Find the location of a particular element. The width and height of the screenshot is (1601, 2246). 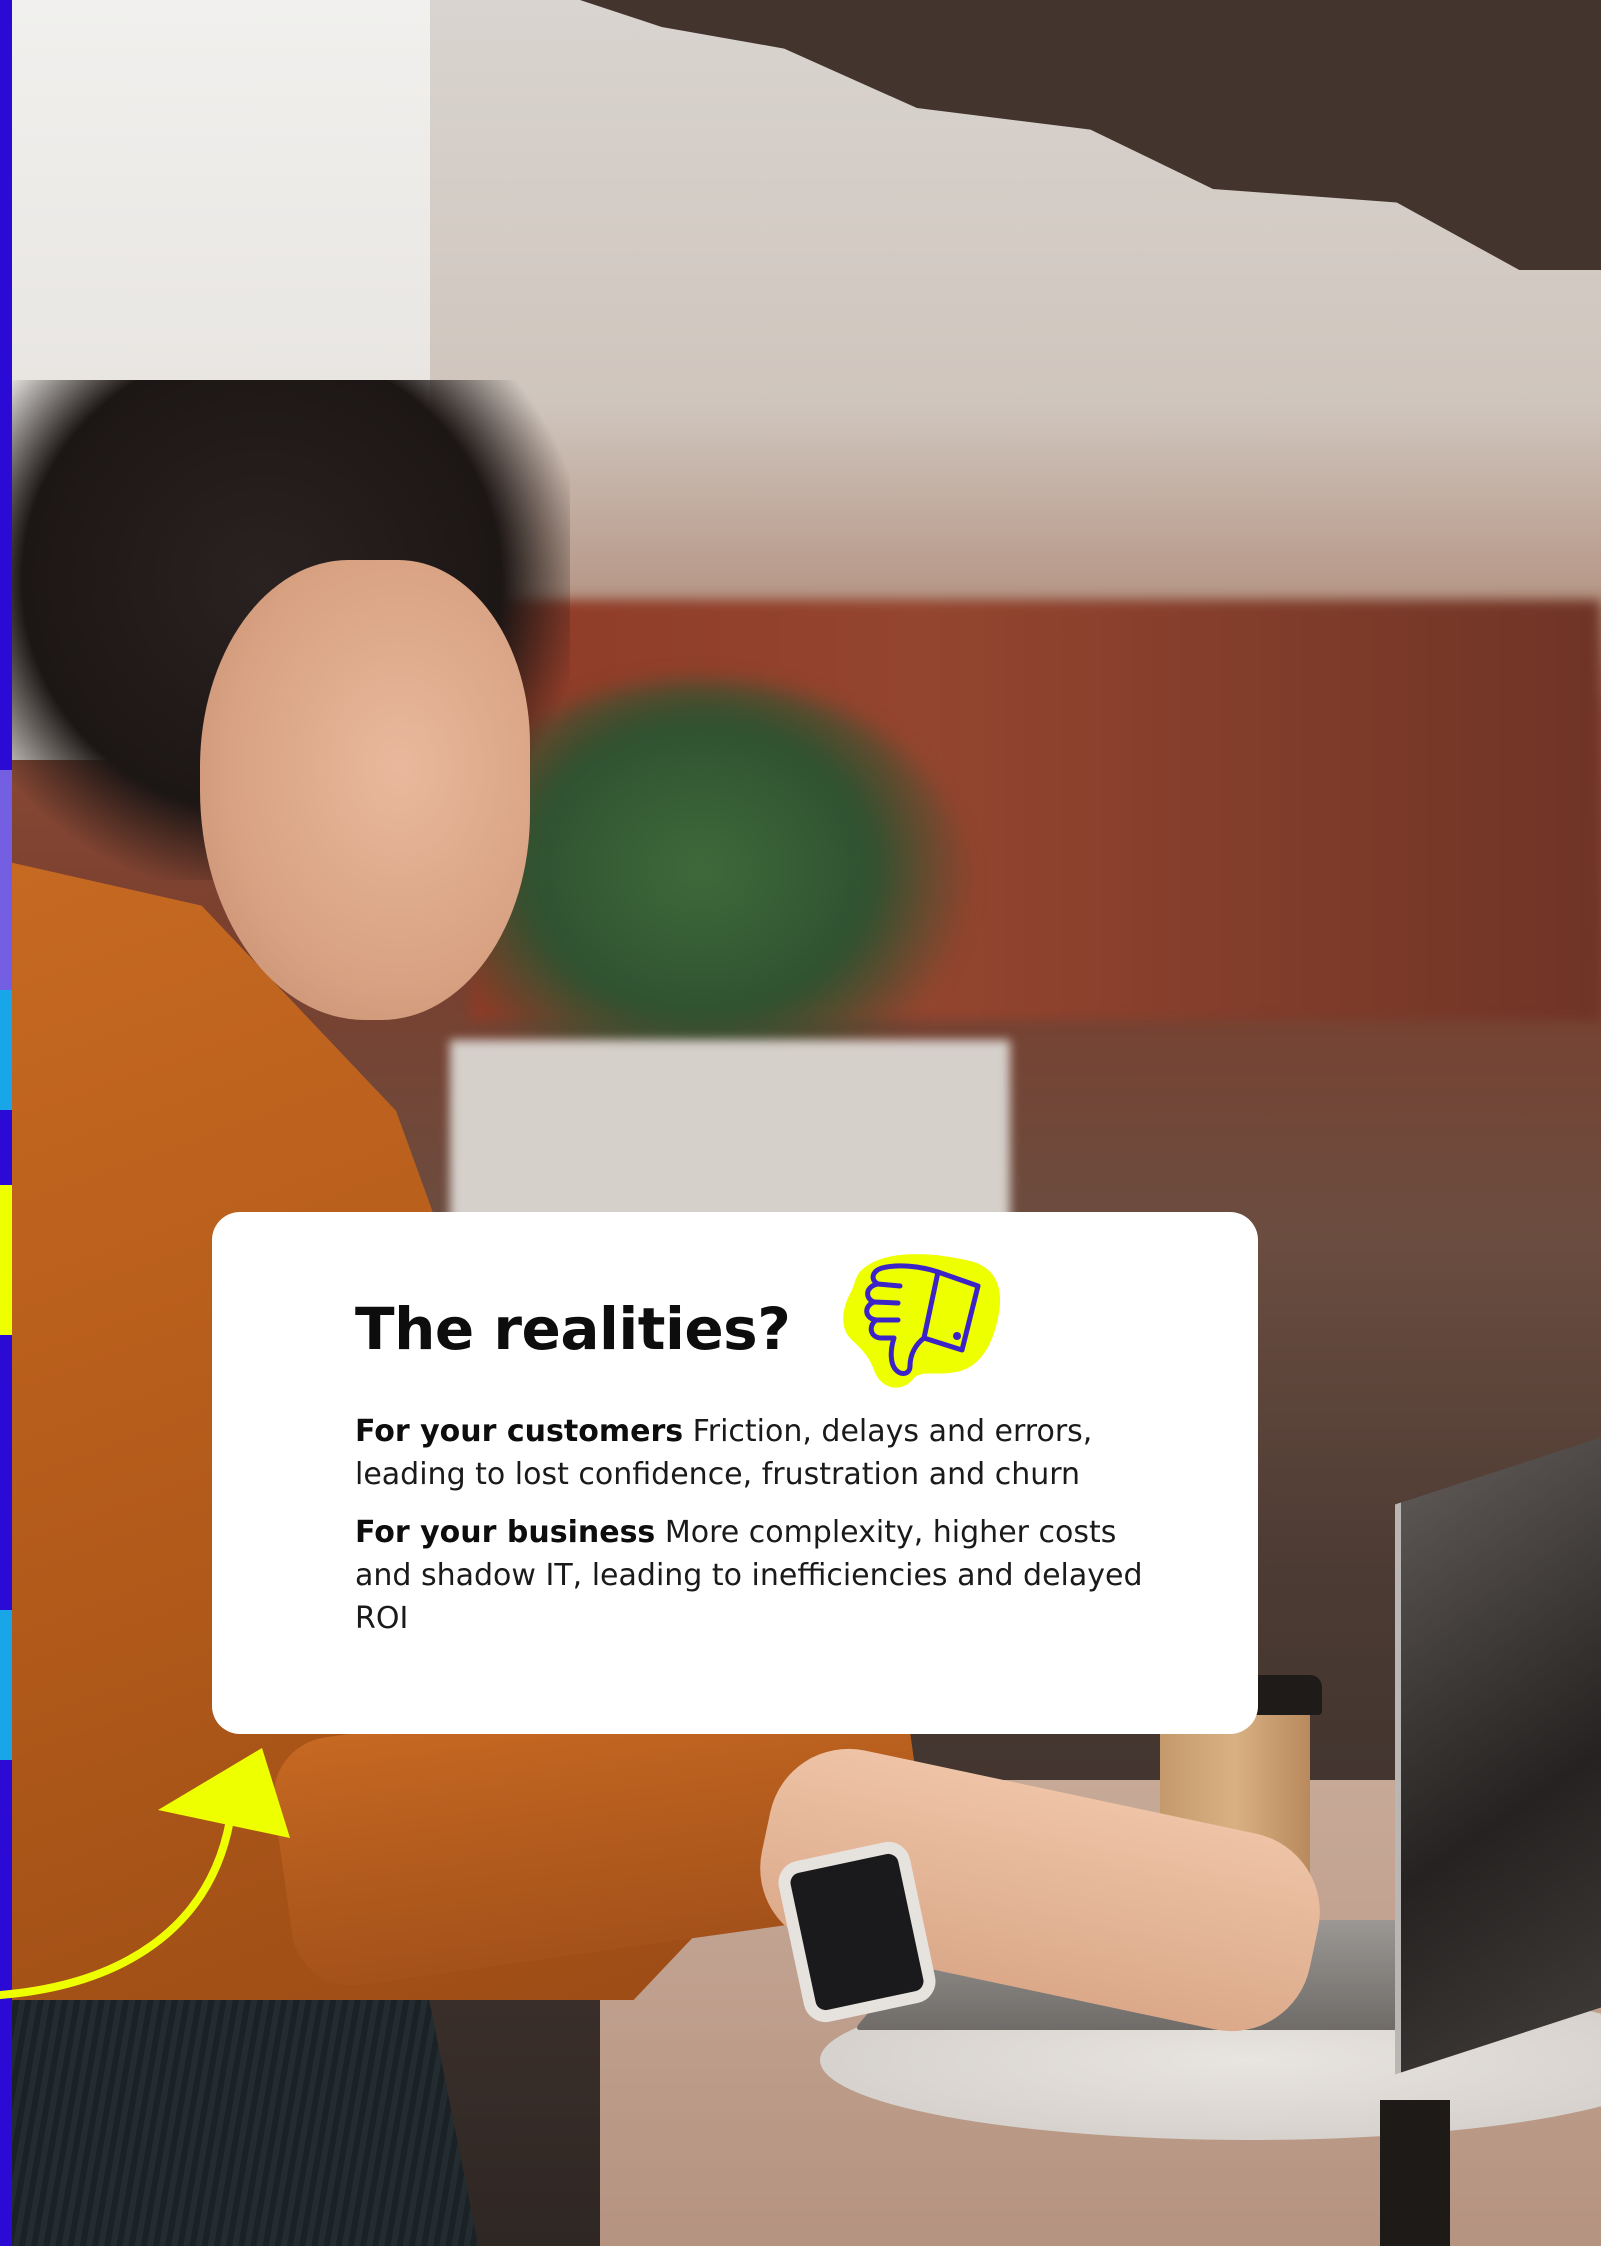

woman-face is located at coordinates (365, 790).